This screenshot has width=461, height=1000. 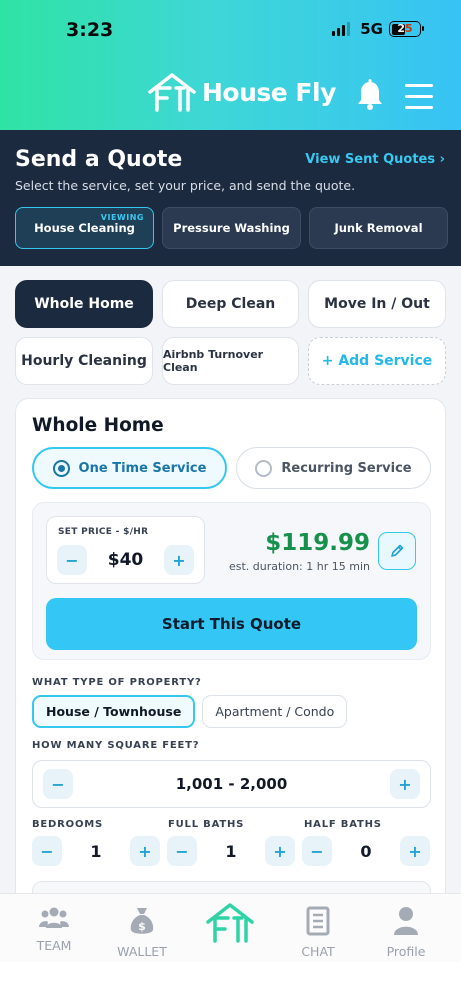 I want to click on set-price-label: SET PRICE - $/HR, so click(x=103, y=532).